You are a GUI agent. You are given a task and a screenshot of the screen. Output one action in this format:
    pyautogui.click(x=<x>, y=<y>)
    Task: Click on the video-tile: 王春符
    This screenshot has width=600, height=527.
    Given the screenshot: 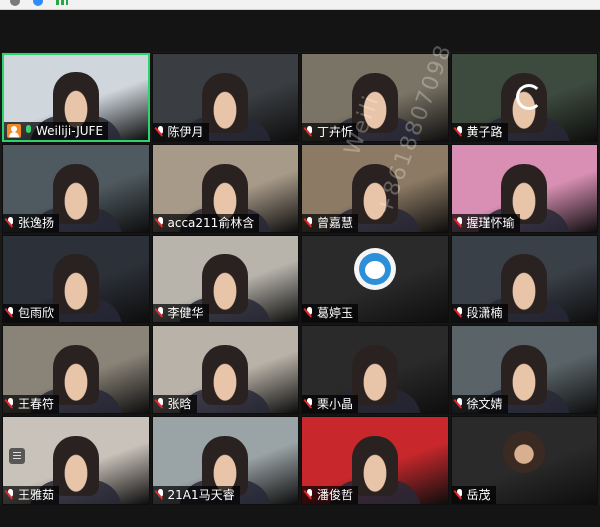 What is the action you would take?
    pyautogui.click(x=76, y=370)
    